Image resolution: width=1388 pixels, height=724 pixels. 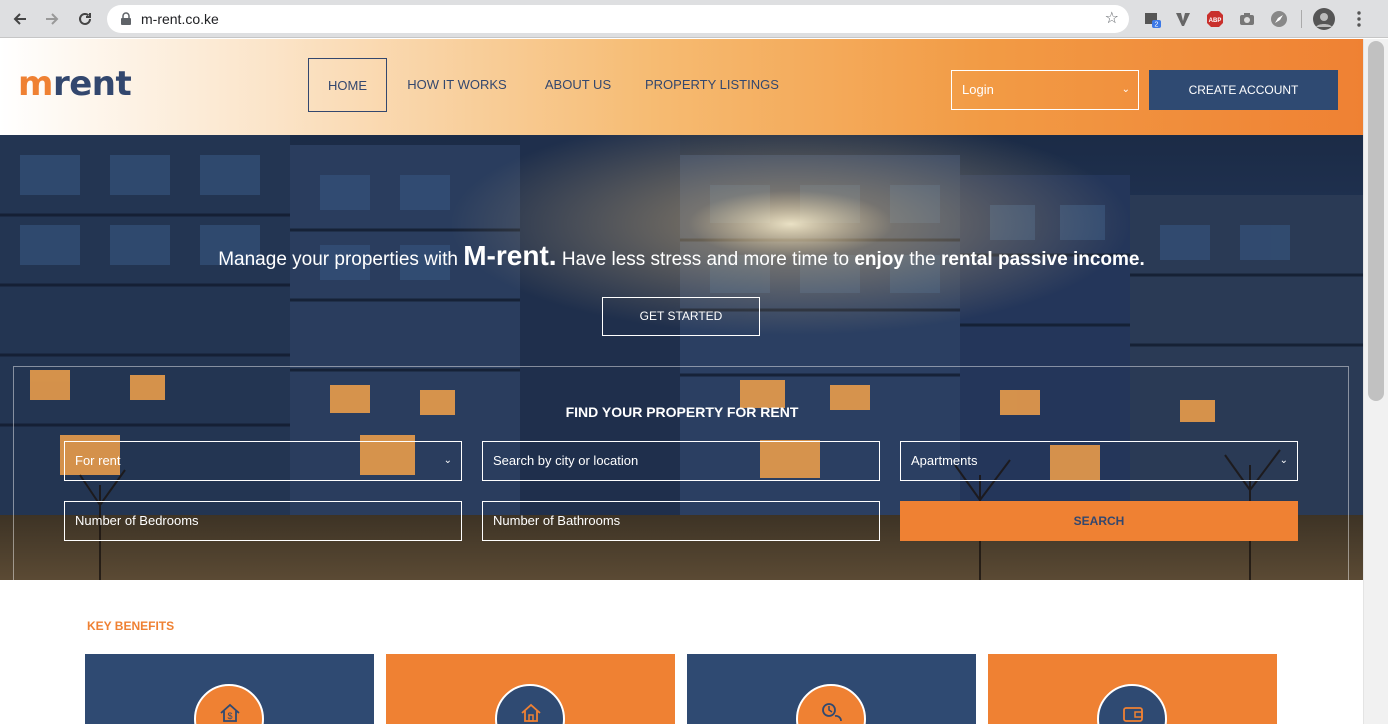 What do you see at coordinates (1243, 90) in the screenshot?
I see `create-account-button: CREATE ACCOUNT` at bounding box center [1243, 90].